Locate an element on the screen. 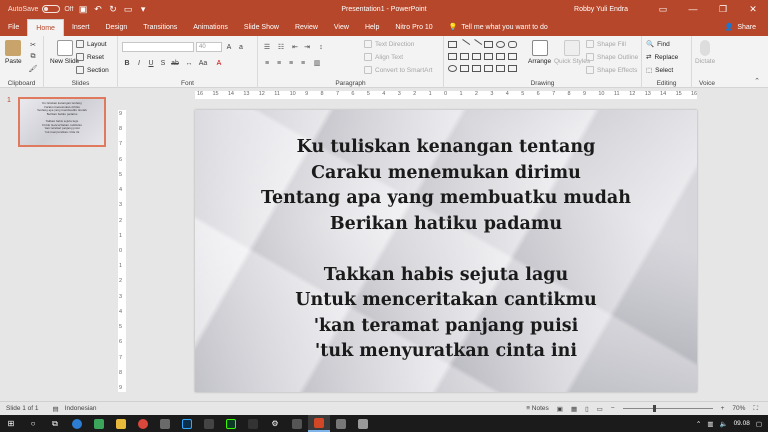  curve-shape-icon is located at coordinates (452, 68).